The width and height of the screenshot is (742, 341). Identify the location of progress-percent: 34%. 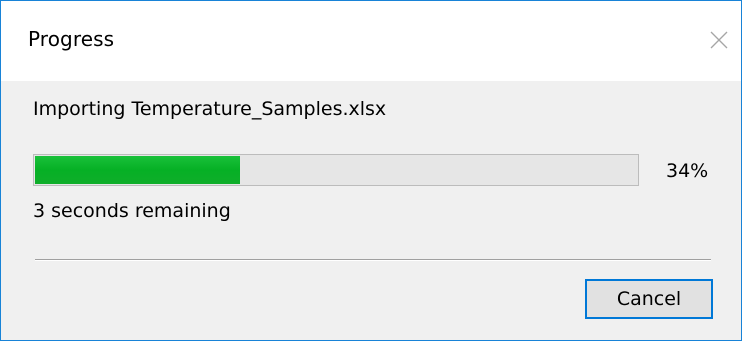
(687, 171).